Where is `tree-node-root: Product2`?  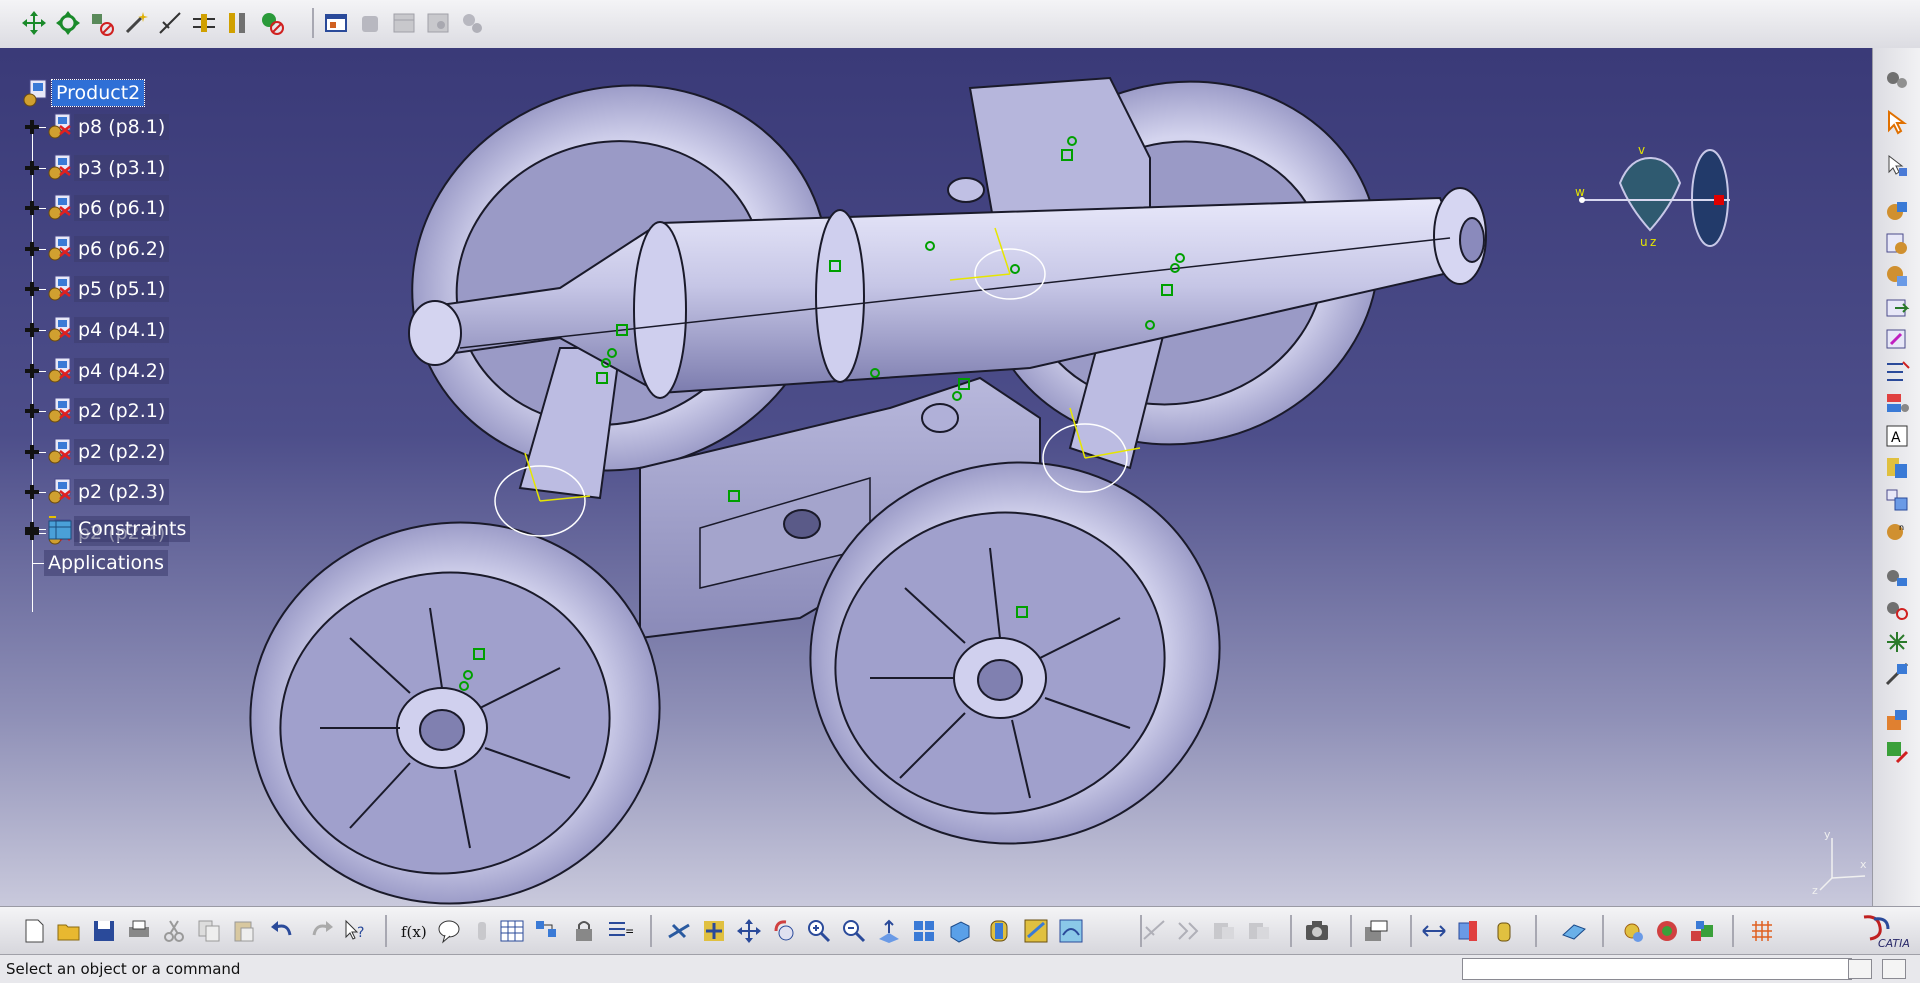 tree-node-root: Product2 is located at coordinates (120, 93).